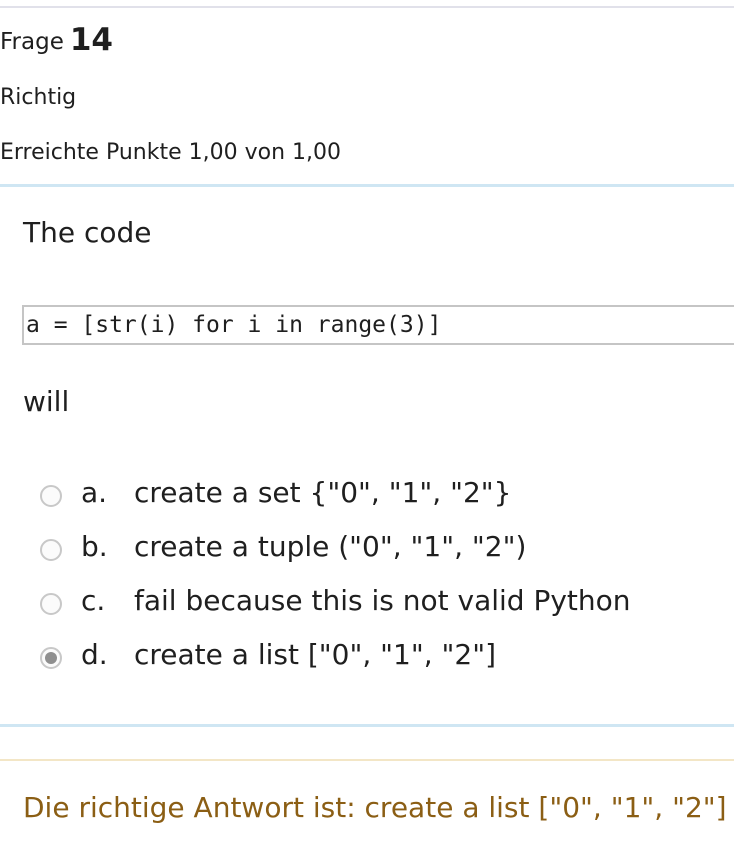 Image resolution: width=734 pixels, height=850 pixels. What do you see at coordinates (170, 152) in the screenshot?
I see `question-grade: Erreichte Punkte 1,00 von 1,00` at bounding box center [170, 152].